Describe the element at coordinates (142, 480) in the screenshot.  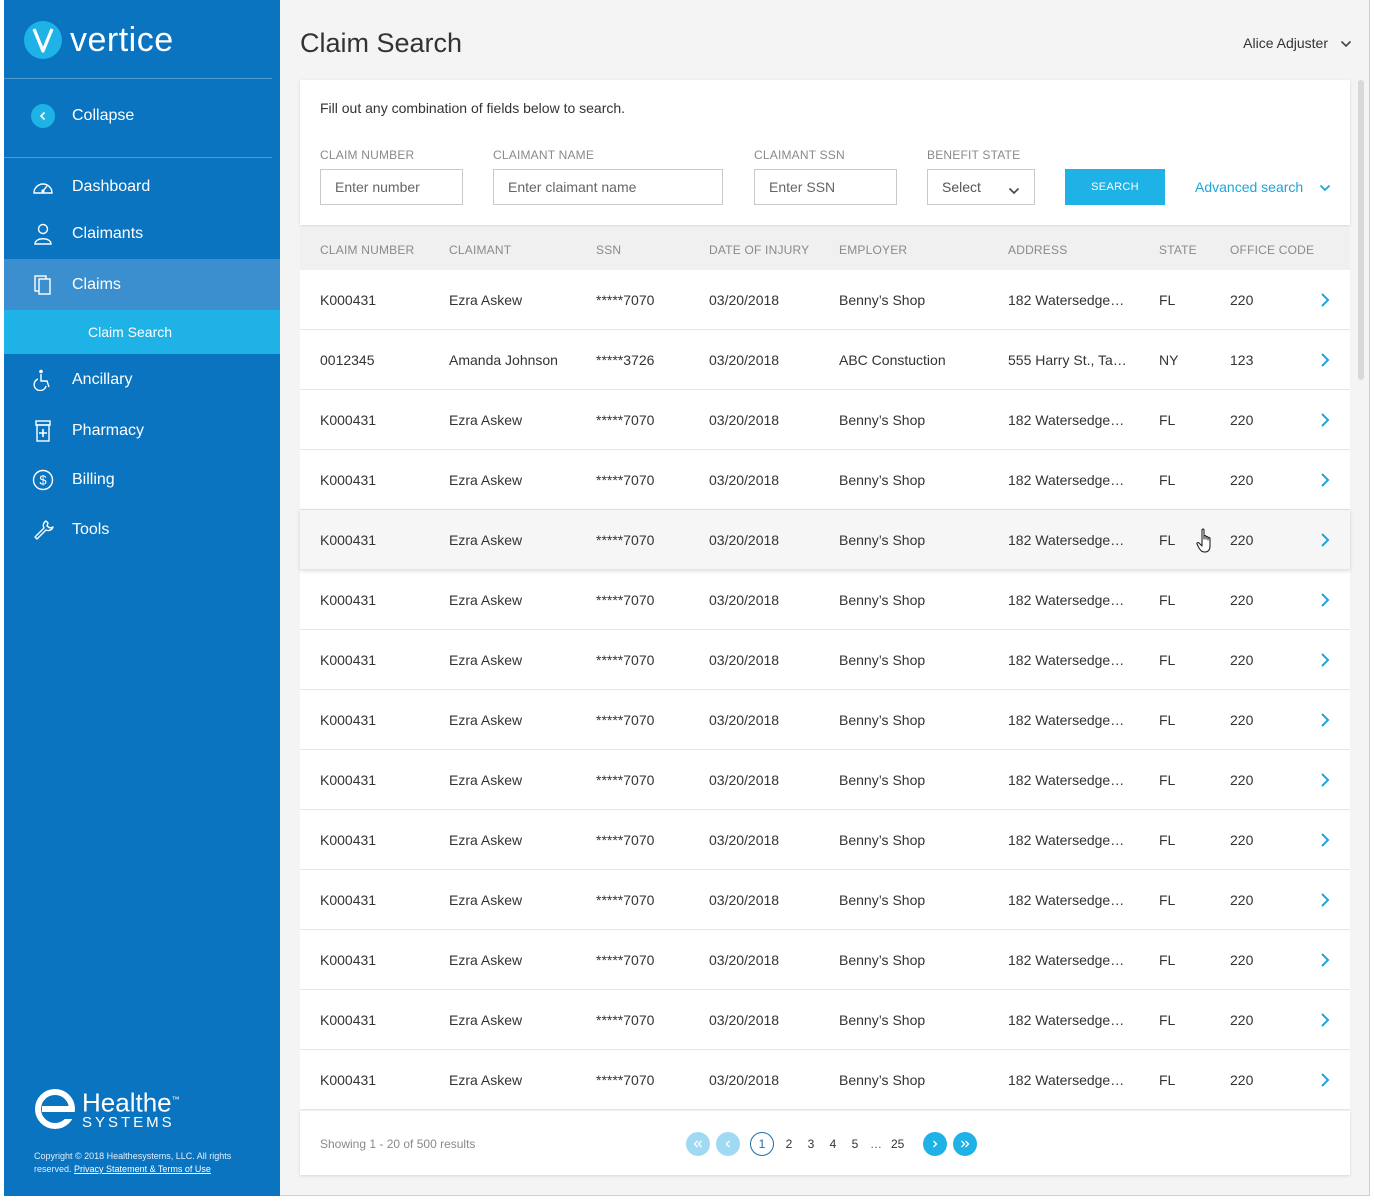
I see `sidebar-item-billing: $ Billing` at that location.